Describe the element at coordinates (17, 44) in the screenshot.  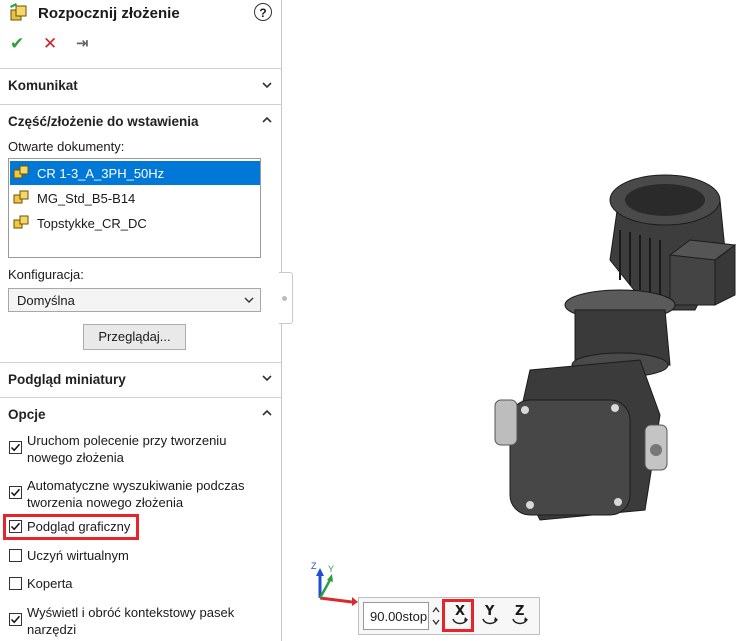
I see `ok-button: ✔` at that location.